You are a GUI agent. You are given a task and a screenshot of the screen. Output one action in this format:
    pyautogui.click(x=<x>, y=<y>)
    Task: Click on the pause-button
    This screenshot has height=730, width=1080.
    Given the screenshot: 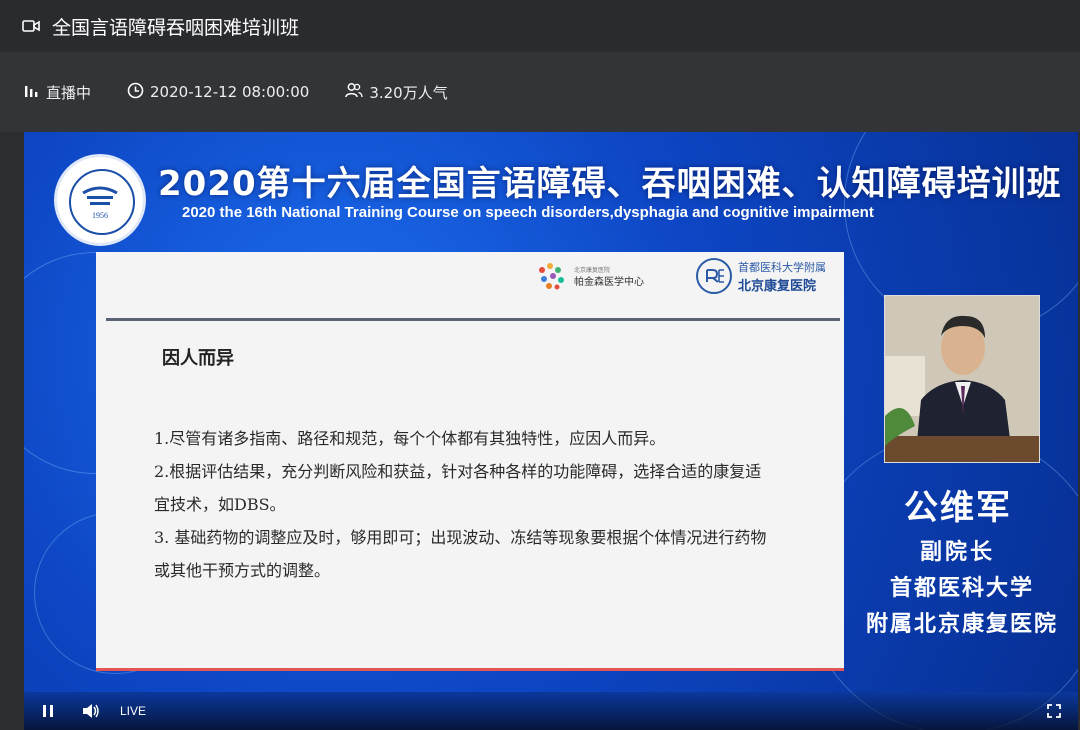 What is the action you would take?
    pyautogui.click(x=48, y=711)
    